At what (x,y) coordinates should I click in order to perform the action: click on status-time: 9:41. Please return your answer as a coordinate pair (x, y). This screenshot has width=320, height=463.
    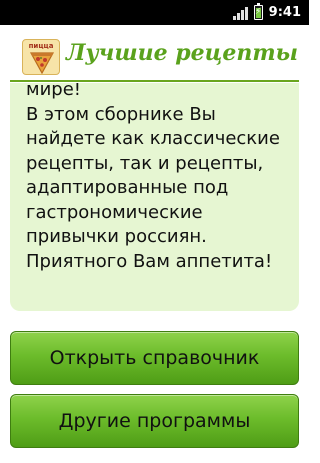
    Looking at the image, I should click on (284, 12).